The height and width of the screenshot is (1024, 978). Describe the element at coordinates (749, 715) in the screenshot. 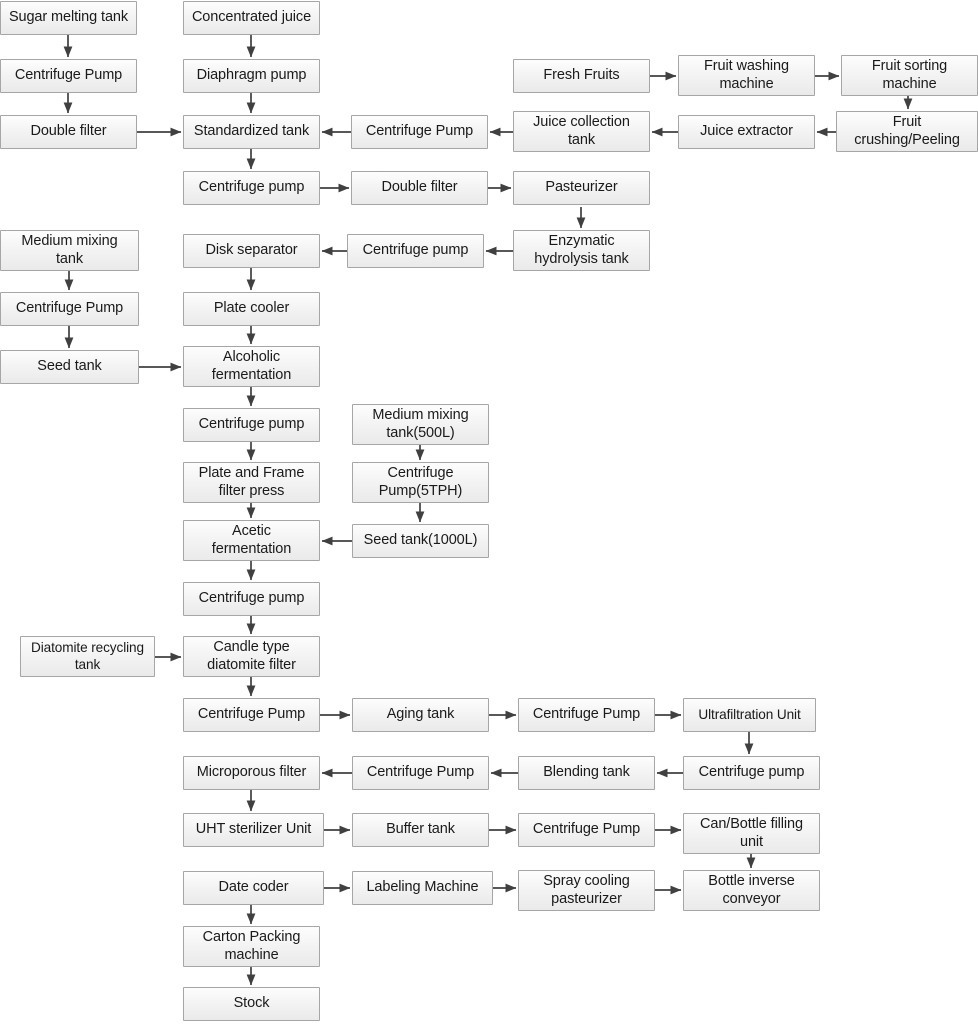

I see `process-node-ultrafiltration_unit: Ultrafiltration Unit` at that location.